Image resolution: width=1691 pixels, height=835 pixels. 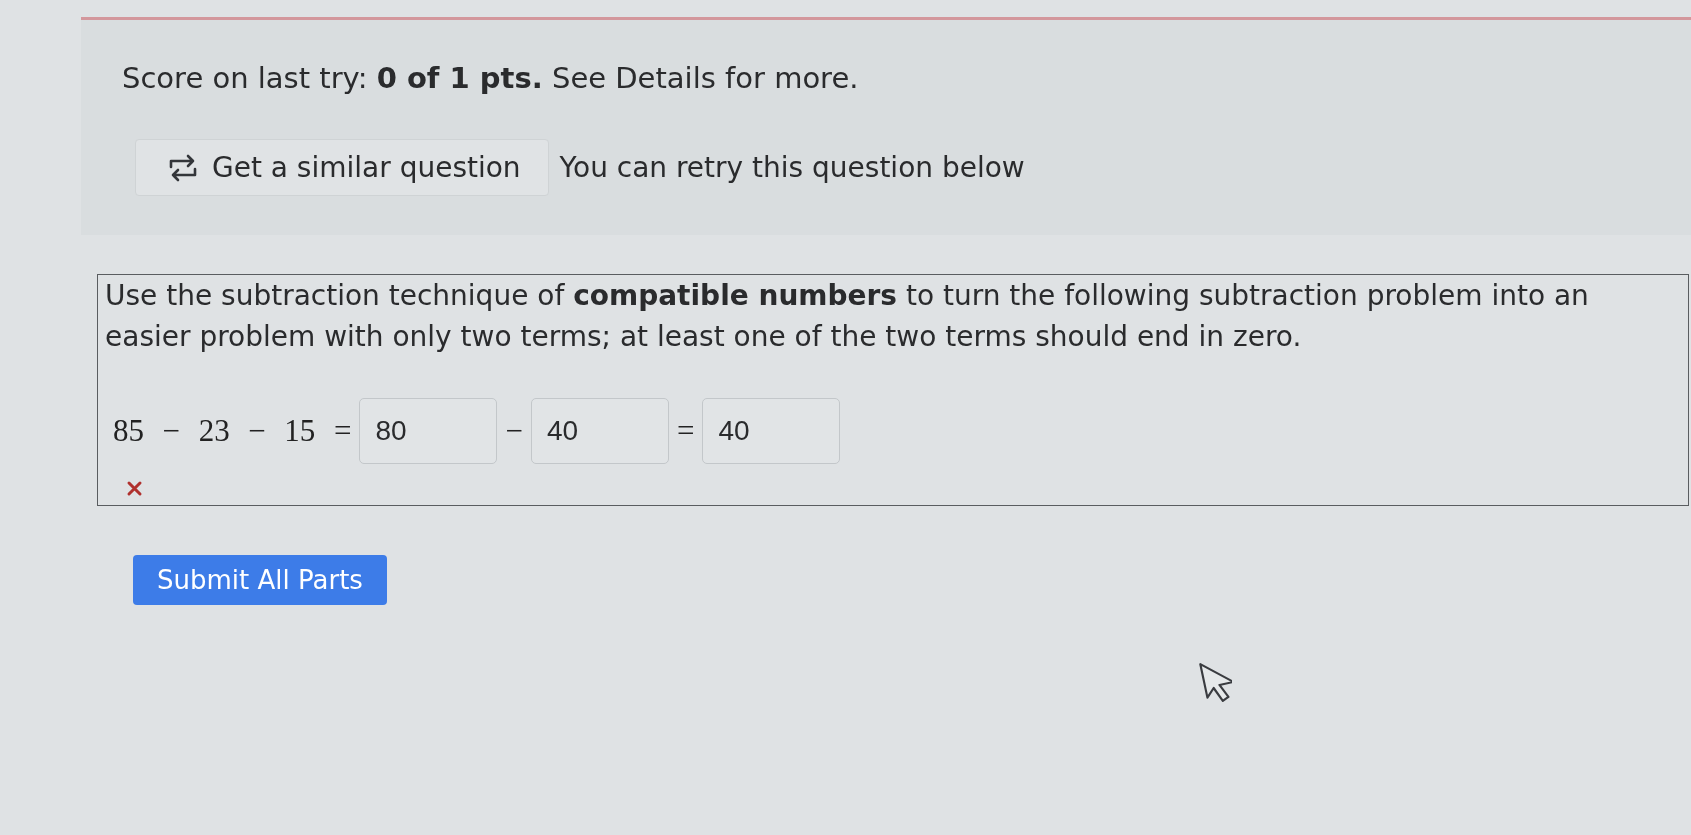 What do you see at coordinates (847, 316) in the screenshot?
I see `question-text: Use the subtraction technique of compatible numbers to turn the following subtraction problem into an easier problem with only two terms; at least one of the two terms should end in zero.` at bounding box center [847, 316].